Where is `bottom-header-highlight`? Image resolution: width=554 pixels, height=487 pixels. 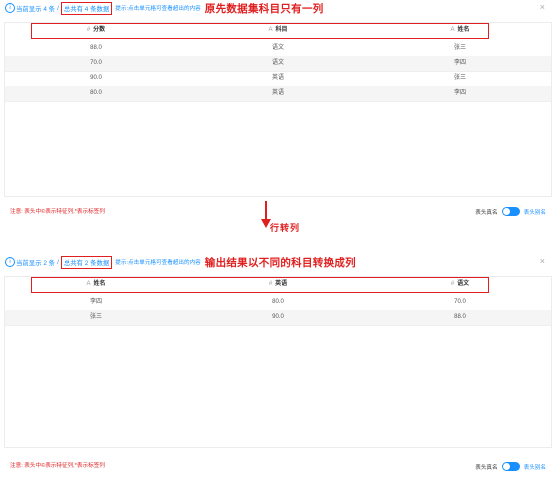
bottom-header-highlight is located at coordinates (260, 285).